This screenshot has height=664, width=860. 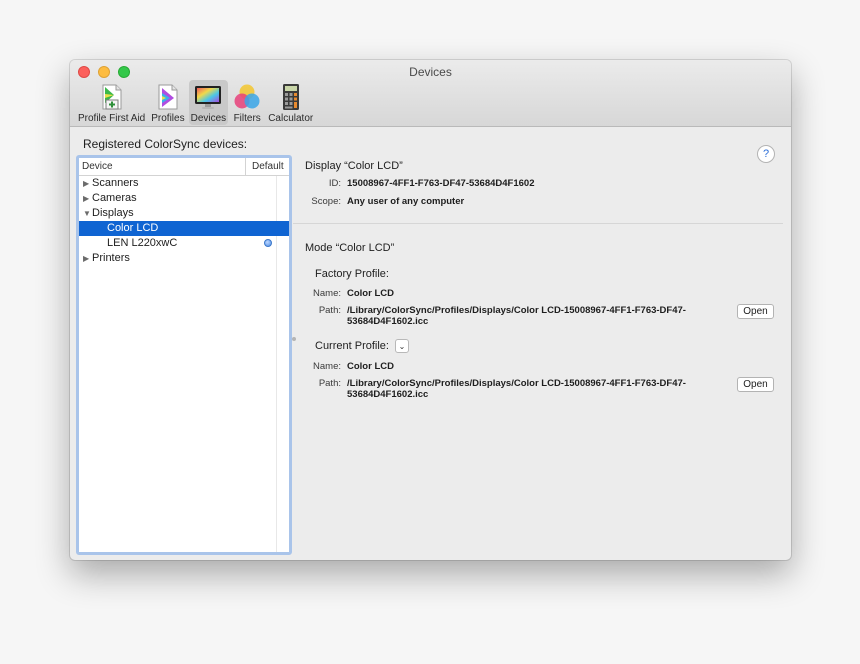 I want to click on display-scope-row: Scope: Any user of any computer, so click(x=388, y=201).